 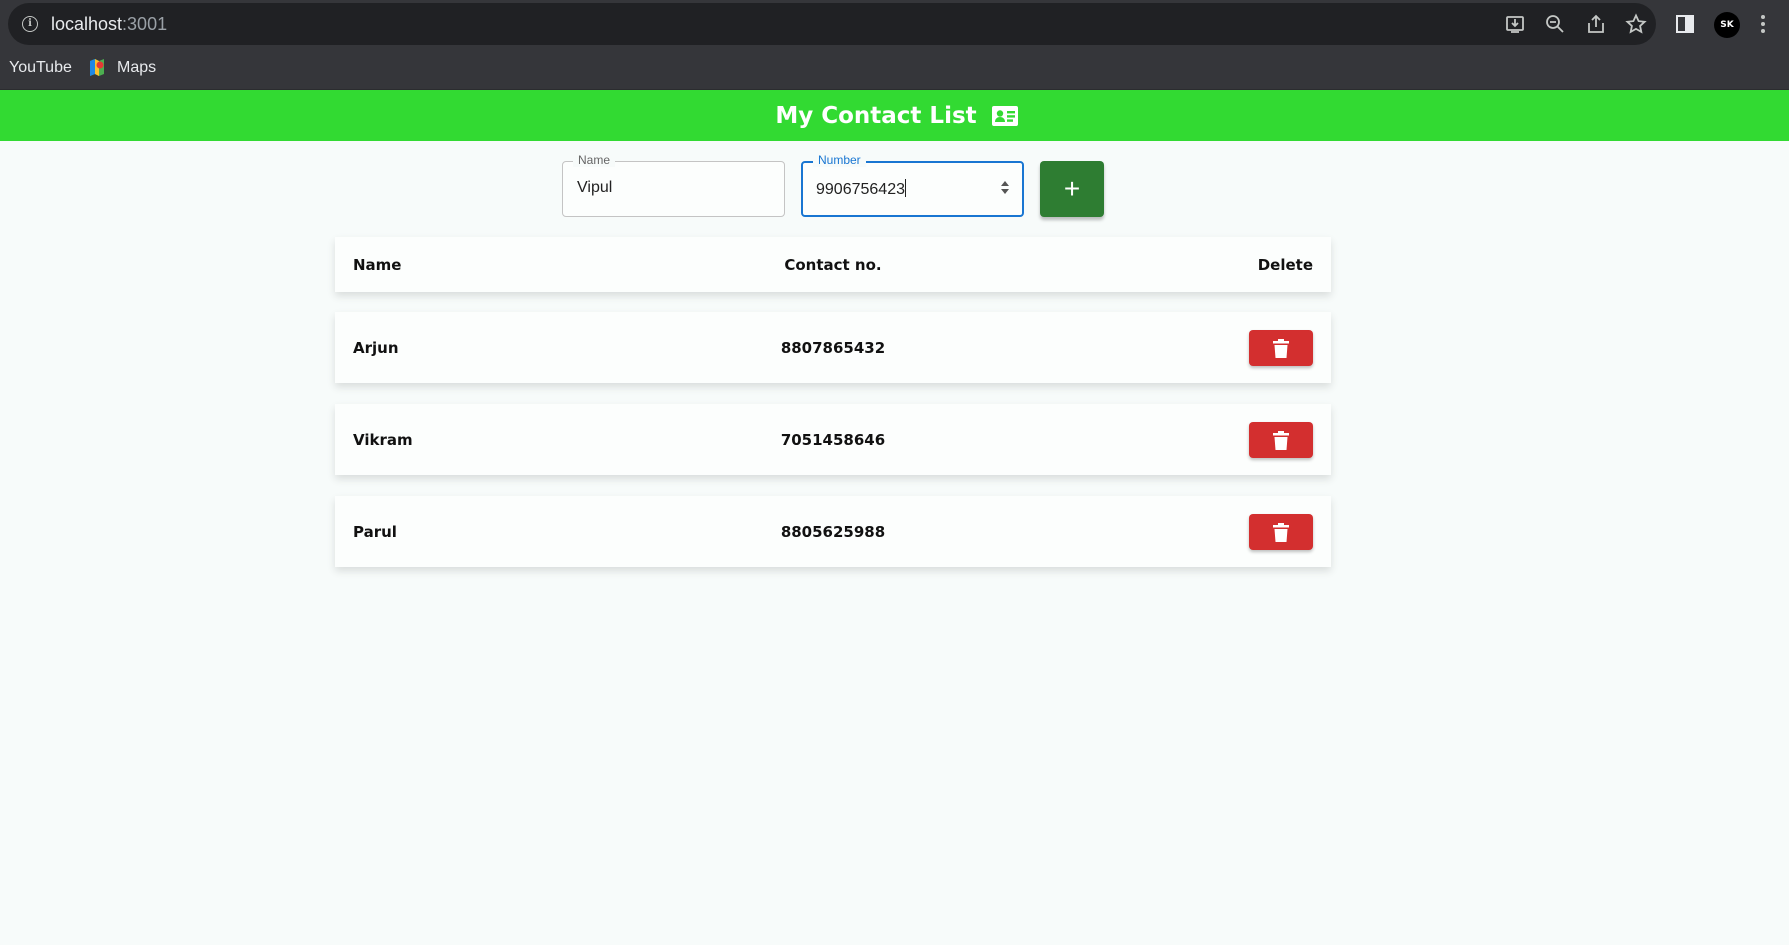 What do you see at coordinates (839, 160) in the screenshot?
I see `number-field-label: Number` at bounding box center [839, 160].